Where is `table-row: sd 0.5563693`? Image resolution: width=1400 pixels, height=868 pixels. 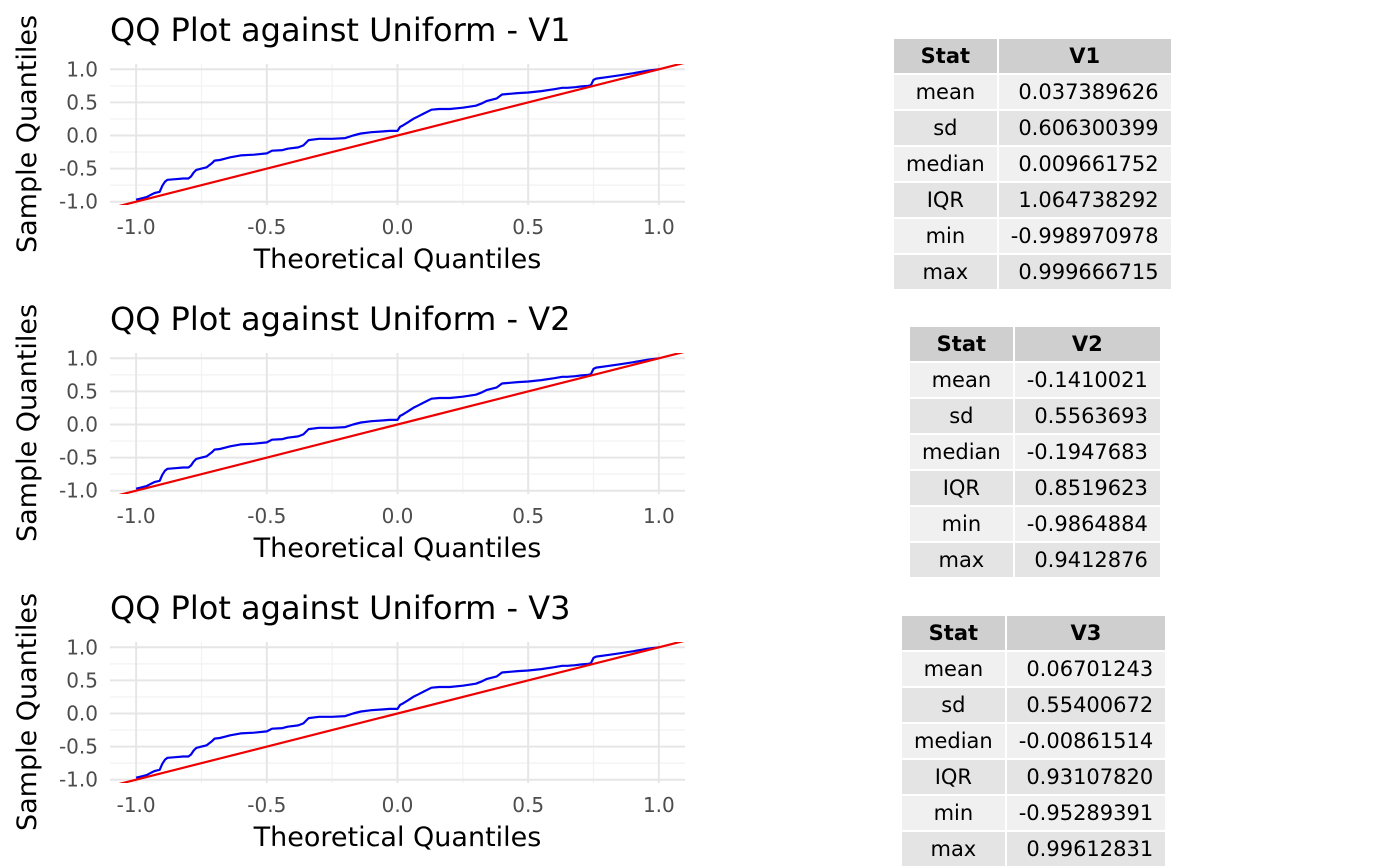 table-row: sd 0.5563693 is located at coordinates (1035, 416).